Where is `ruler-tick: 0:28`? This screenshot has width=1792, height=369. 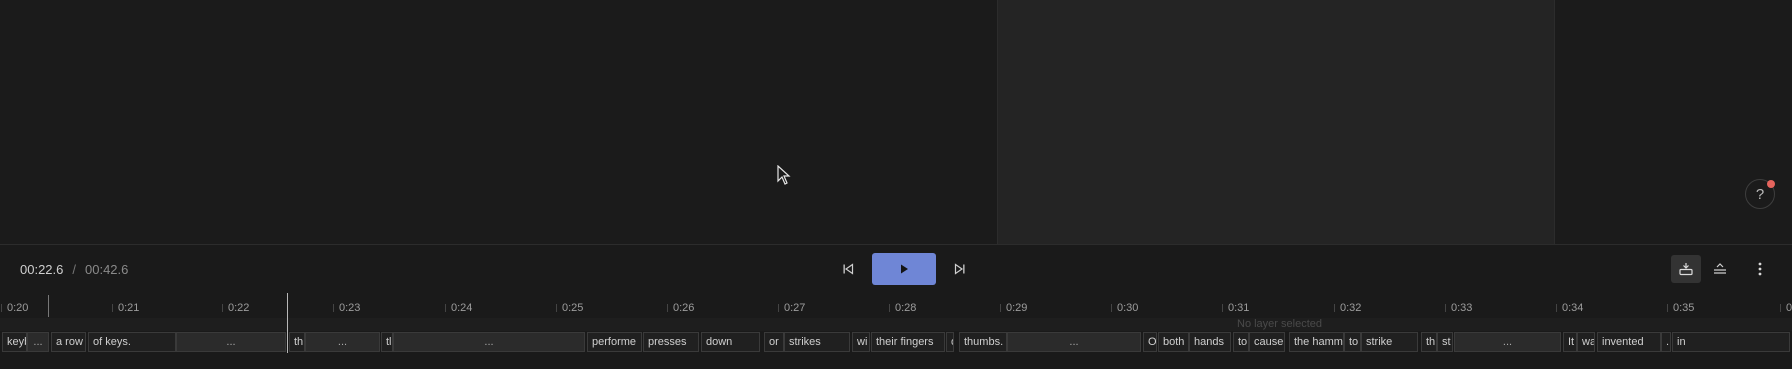
ruler-tick: 0:28 is located at coordinates (902, 308).